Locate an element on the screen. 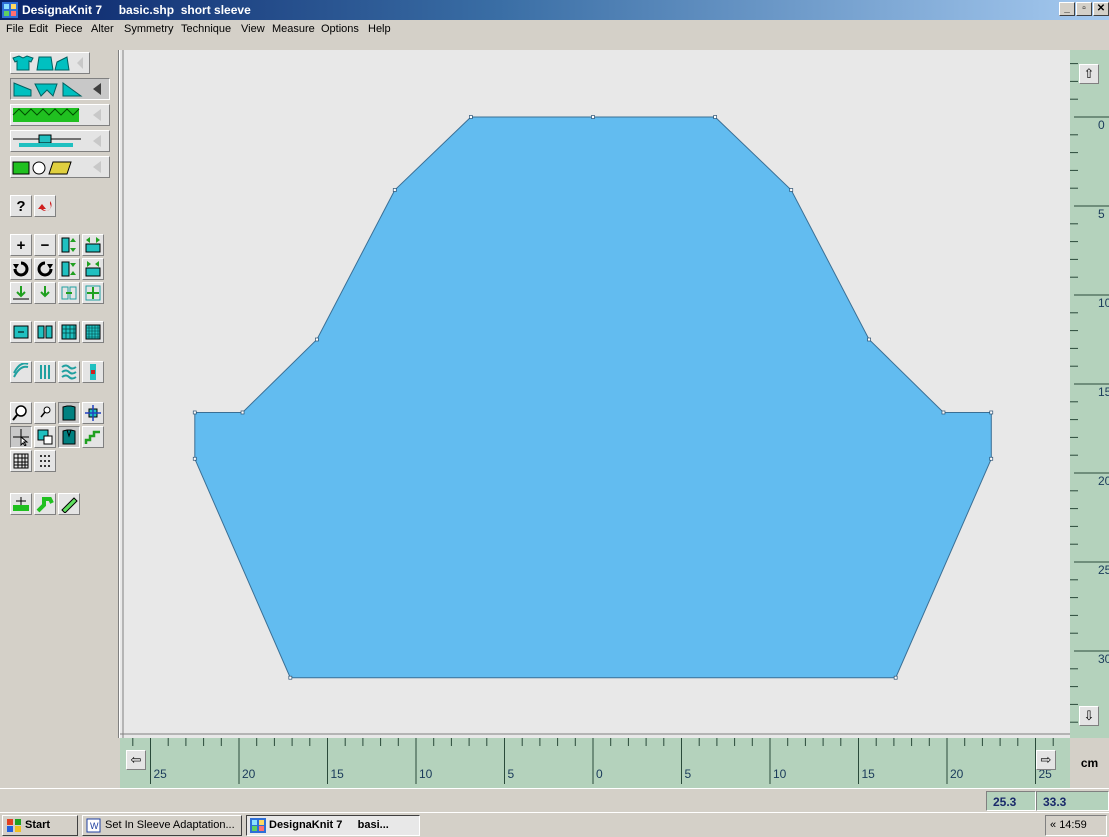  start-label: Start is located at coordinates (38, 825).